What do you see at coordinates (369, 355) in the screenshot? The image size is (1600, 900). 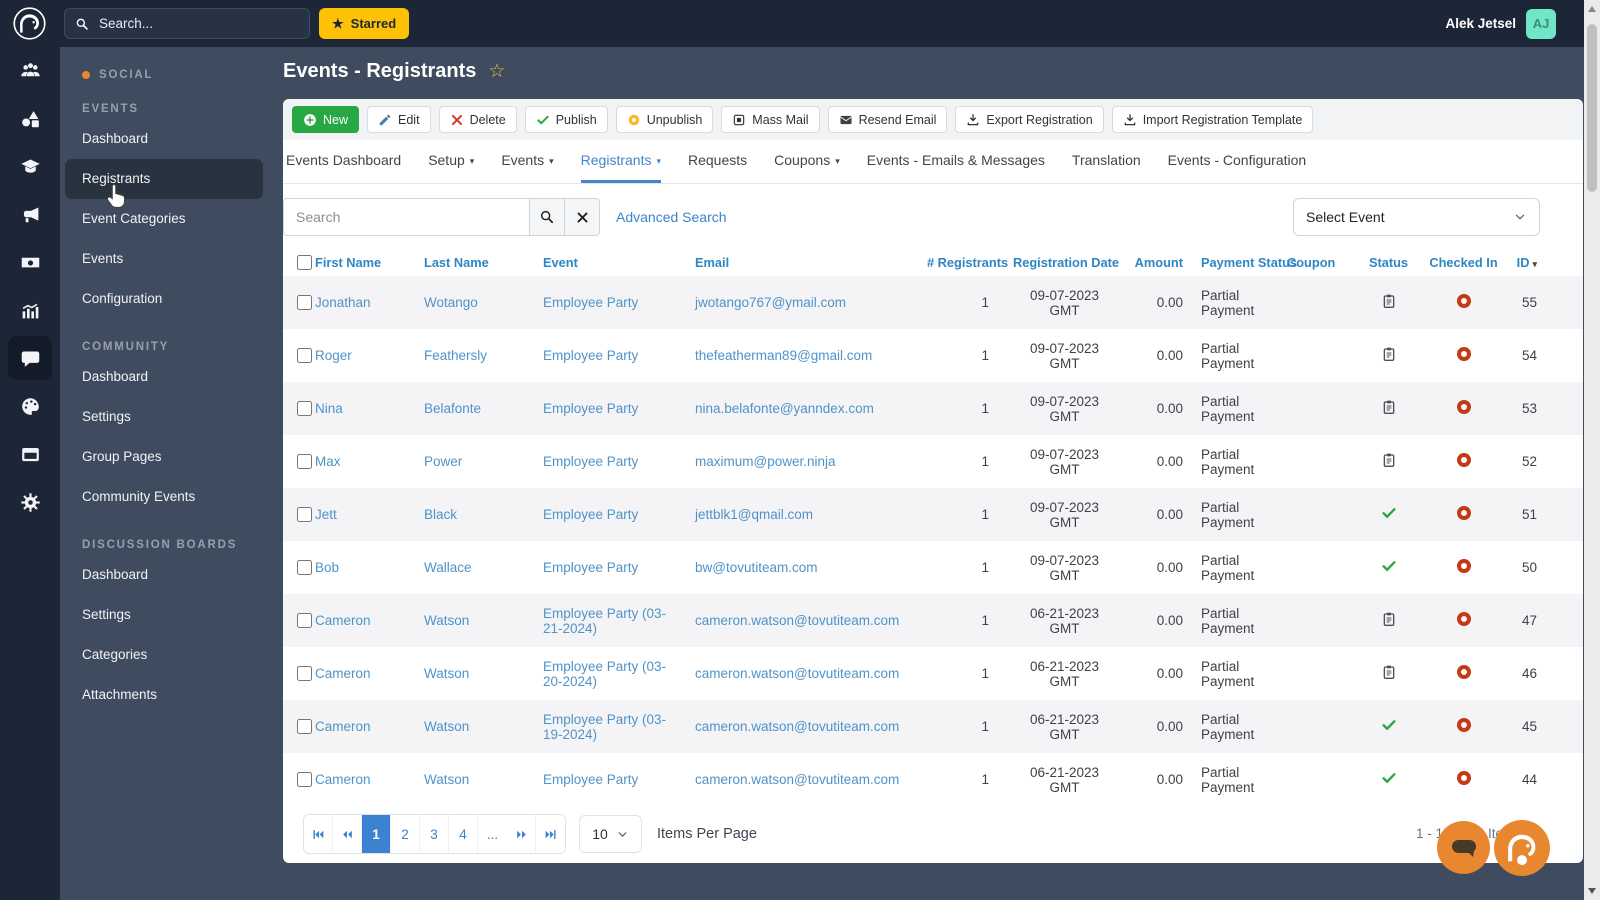 I see `cell-first-name: Roger` at bounding box center [369, 355].